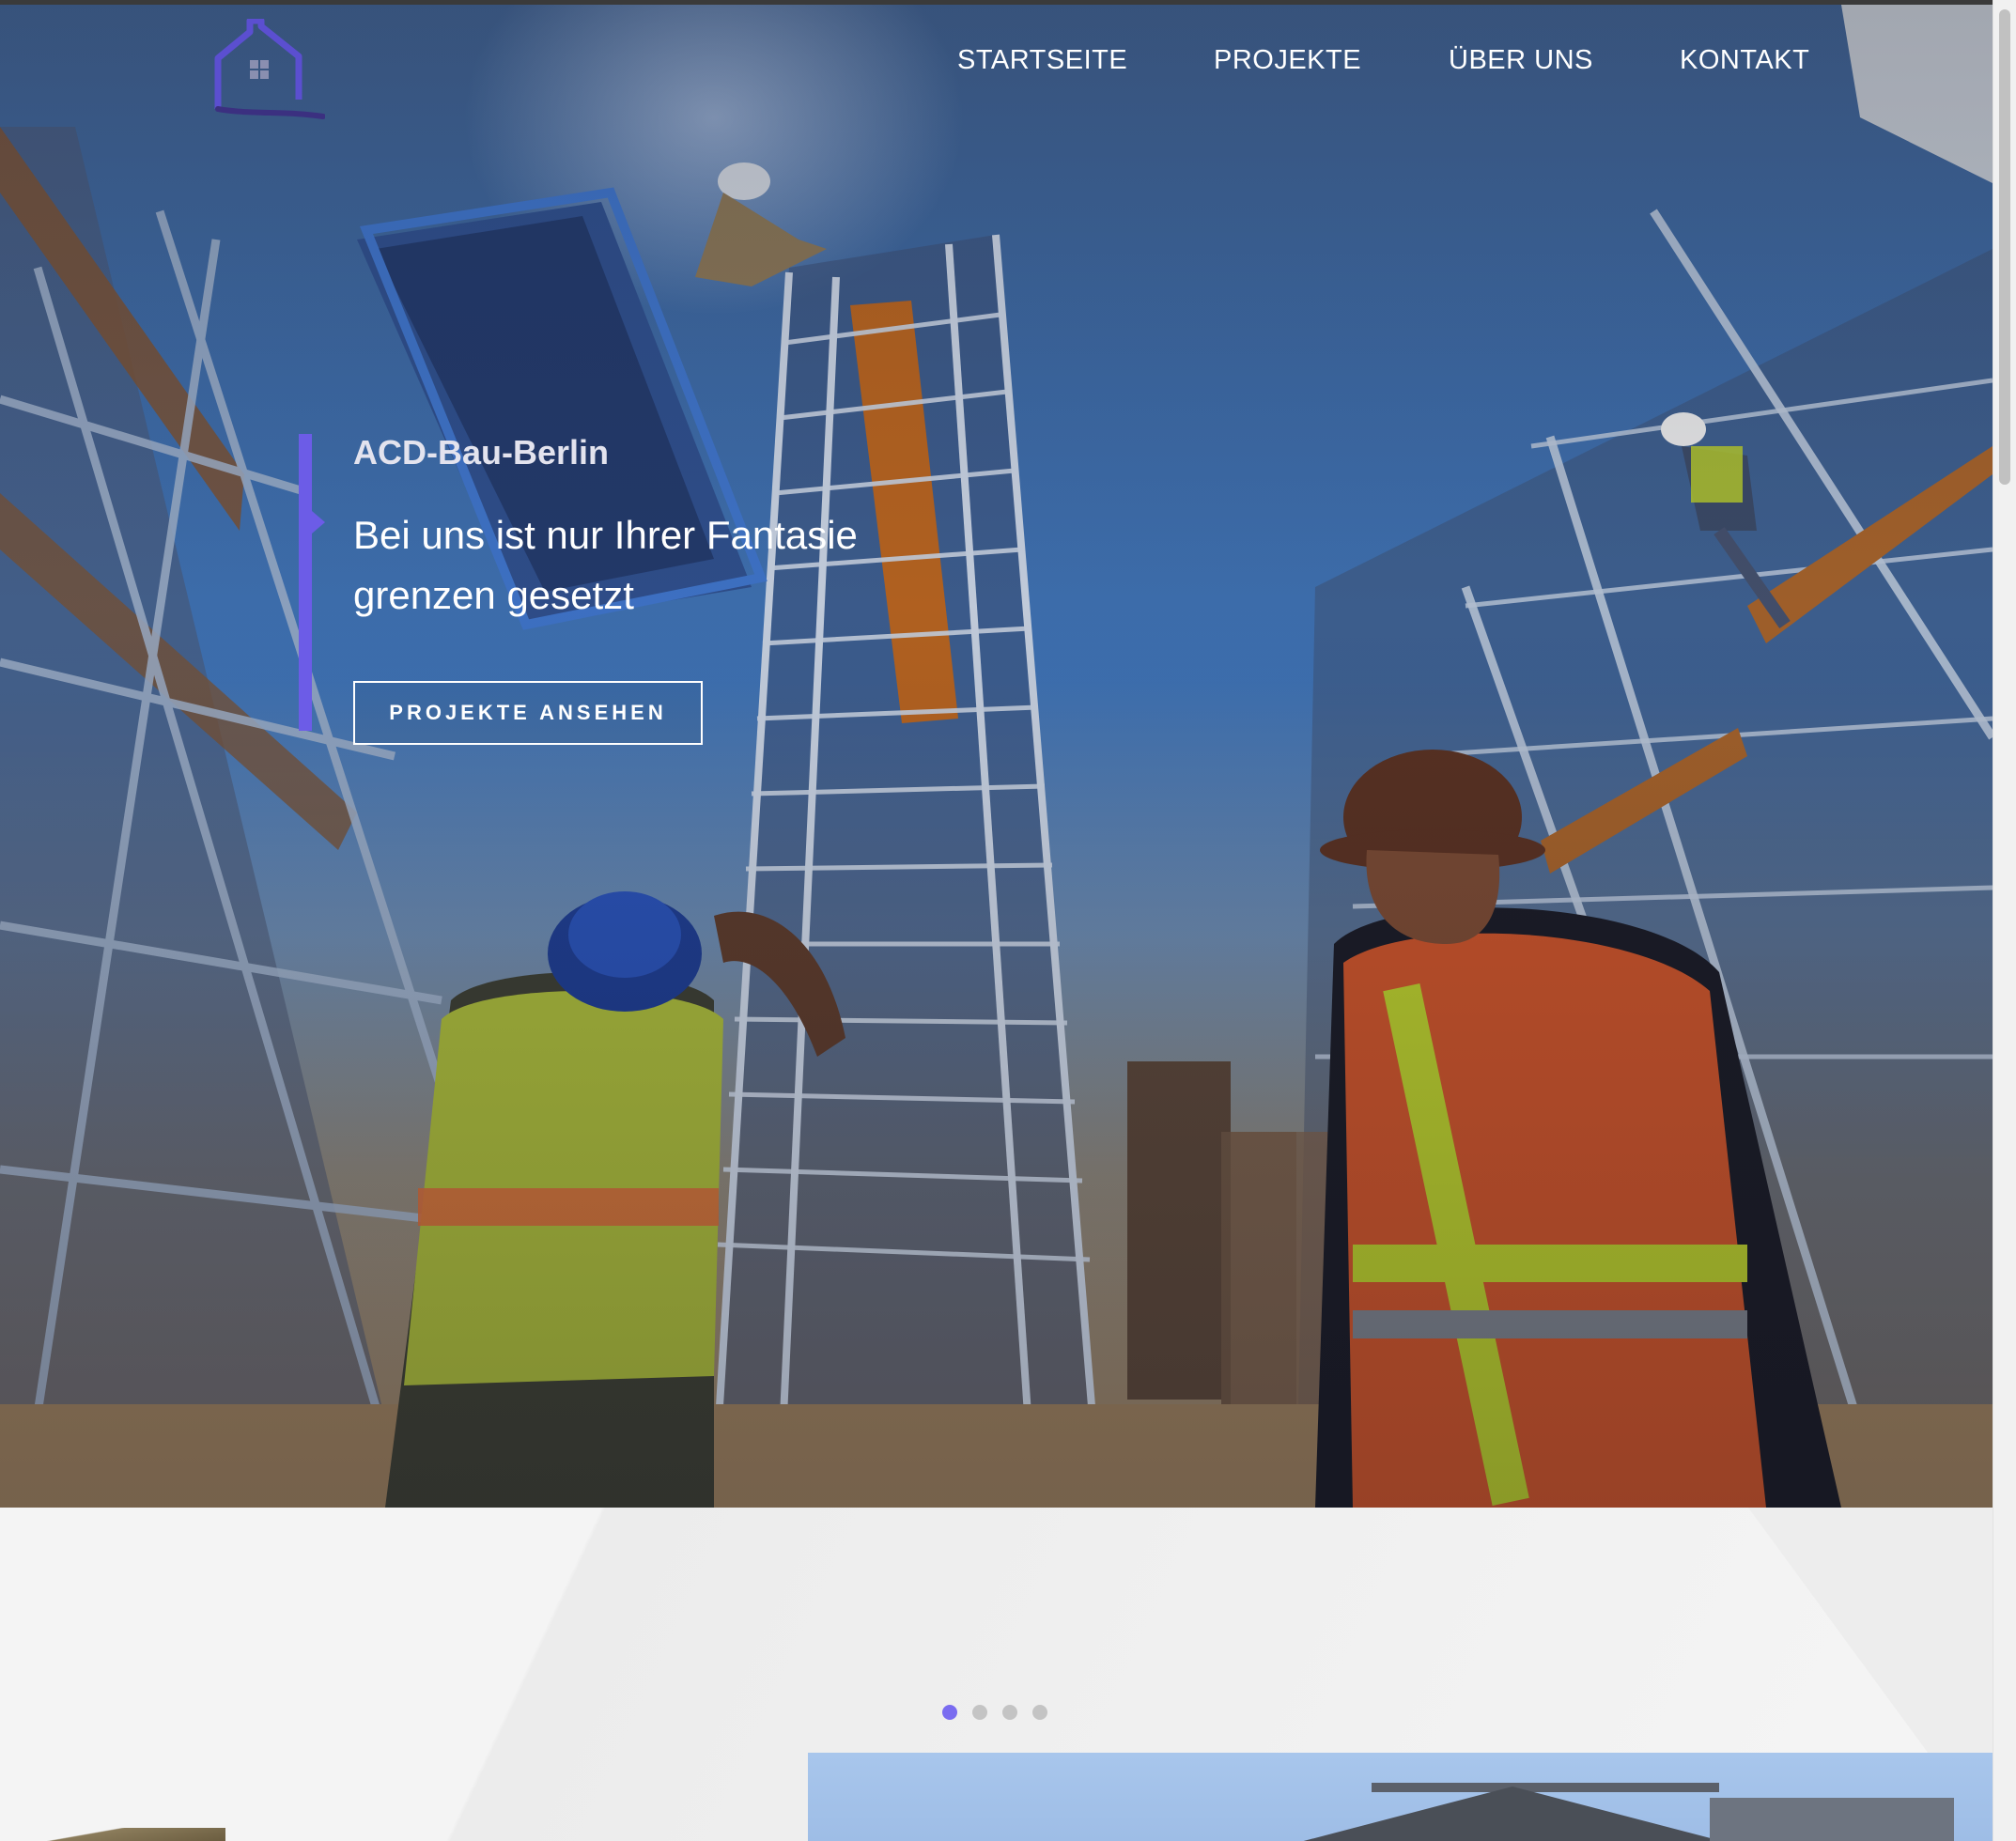  I want to click on window-top-border, so click(1008, 2).